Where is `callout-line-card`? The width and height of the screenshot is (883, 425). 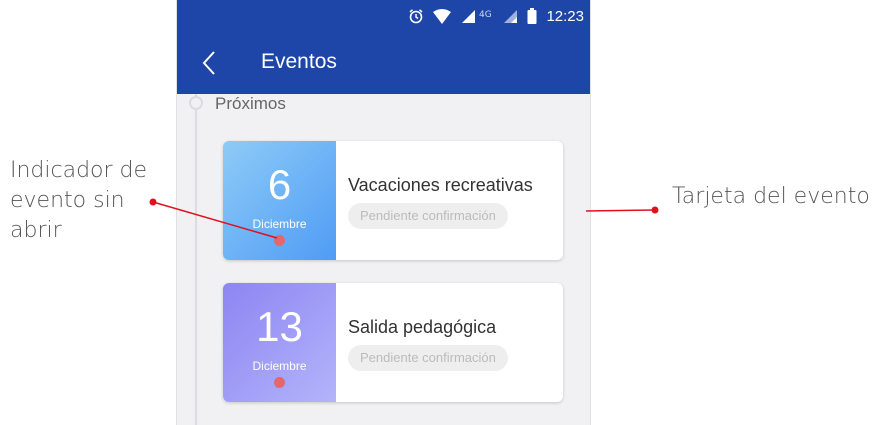
callout-line-card is located at coordinates (620, 210).